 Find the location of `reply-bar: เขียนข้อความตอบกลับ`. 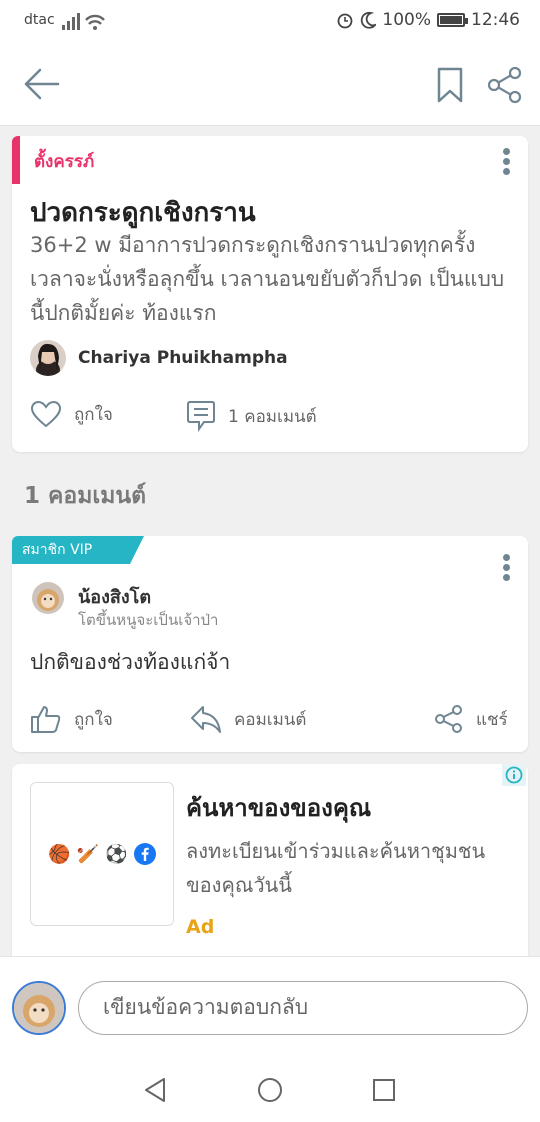

reply-bar: เขียนข้อความตอบกลับ is located at coordinates (270, 1006).